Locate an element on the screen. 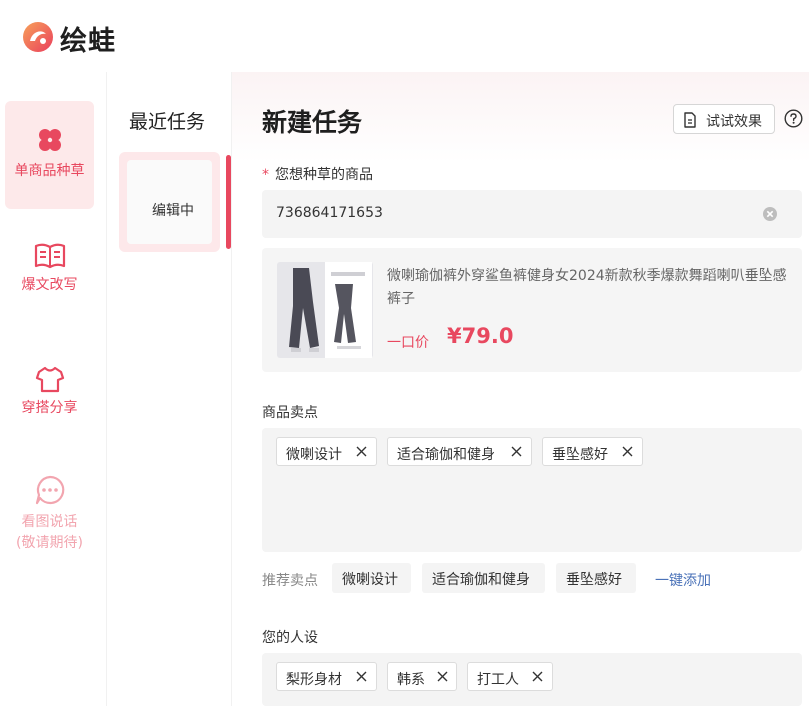 This screenshot has height=706, width=809. active-task-marker is located at coordinates (228, 202).